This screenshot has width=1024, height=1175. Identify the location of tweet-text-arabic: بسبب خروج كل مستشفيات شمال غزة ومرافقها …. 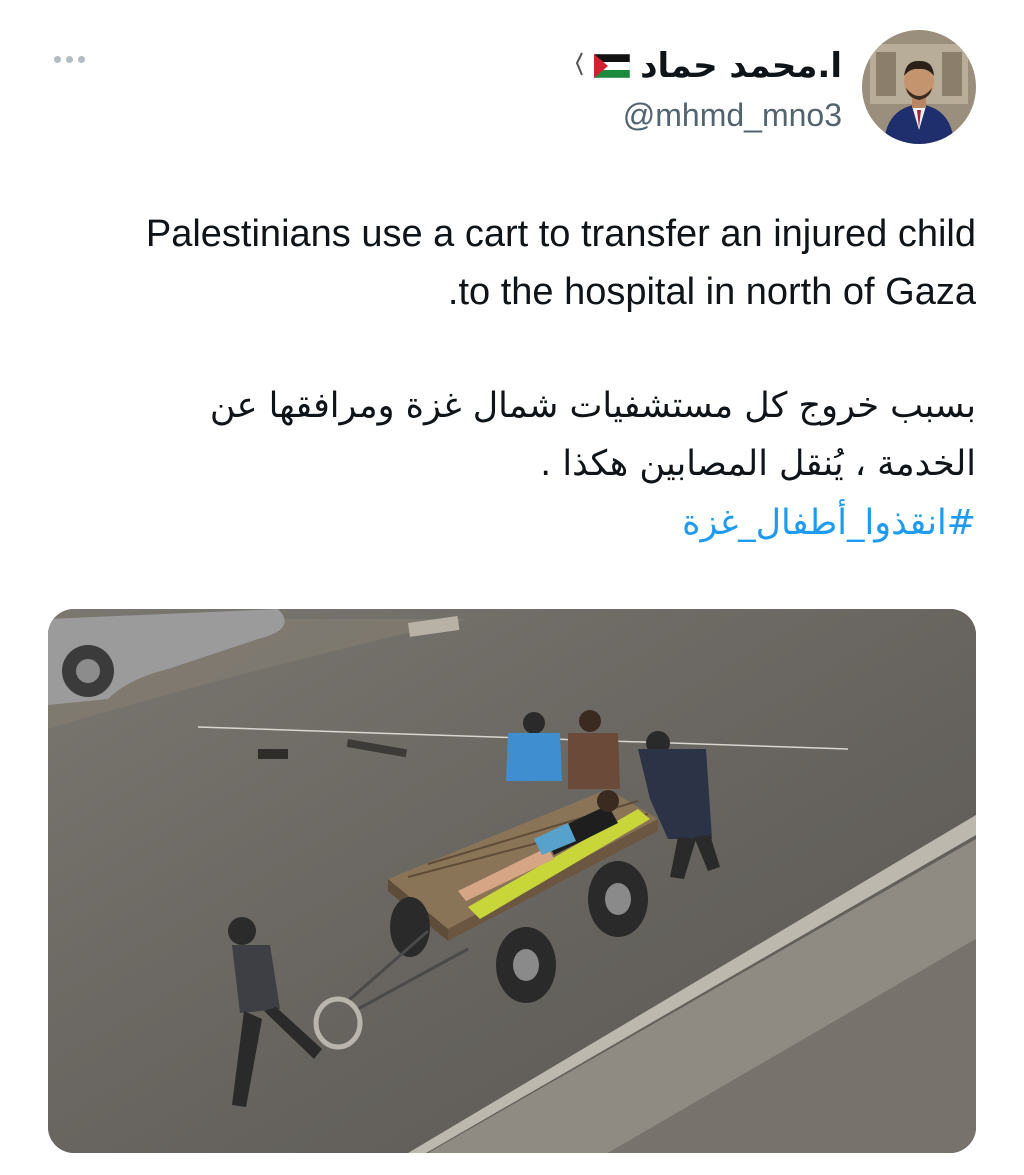
(592, 435).